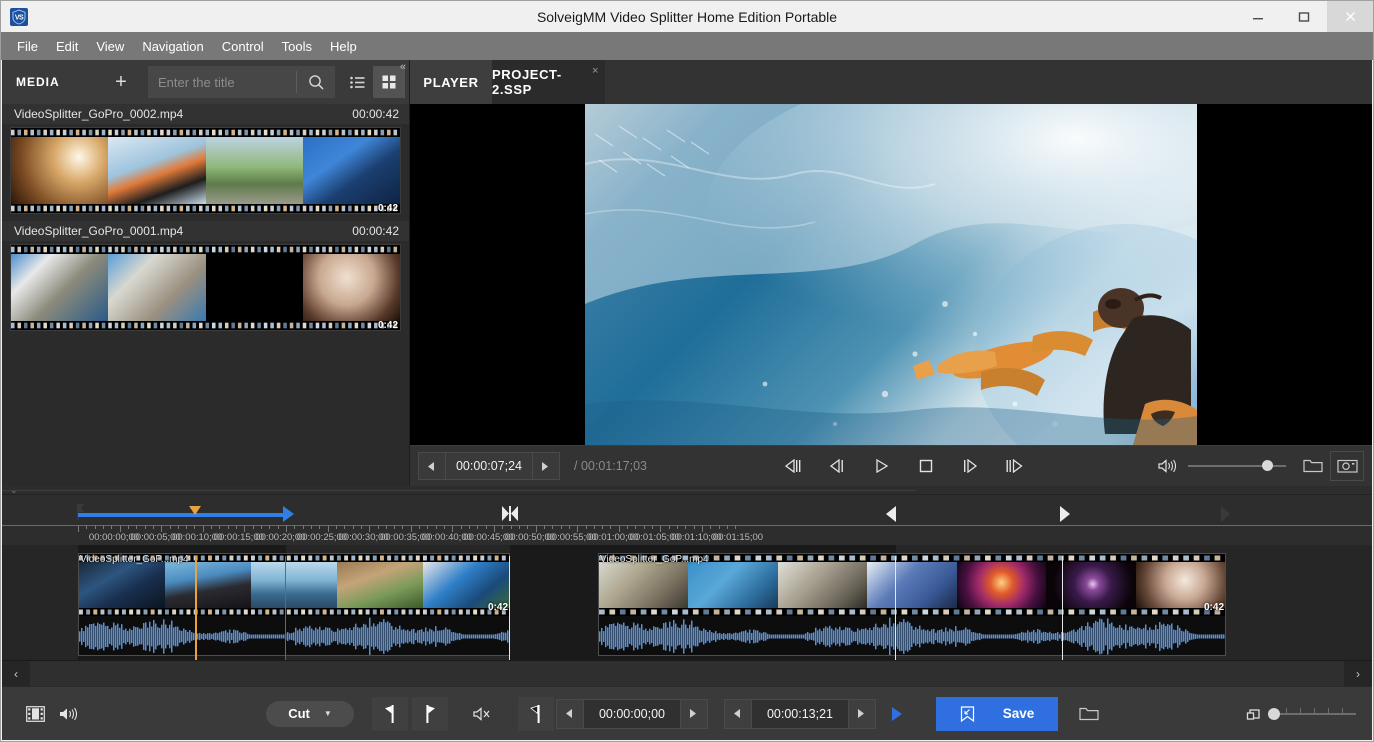  I want to click on playhead-handle, so click(195, 510).